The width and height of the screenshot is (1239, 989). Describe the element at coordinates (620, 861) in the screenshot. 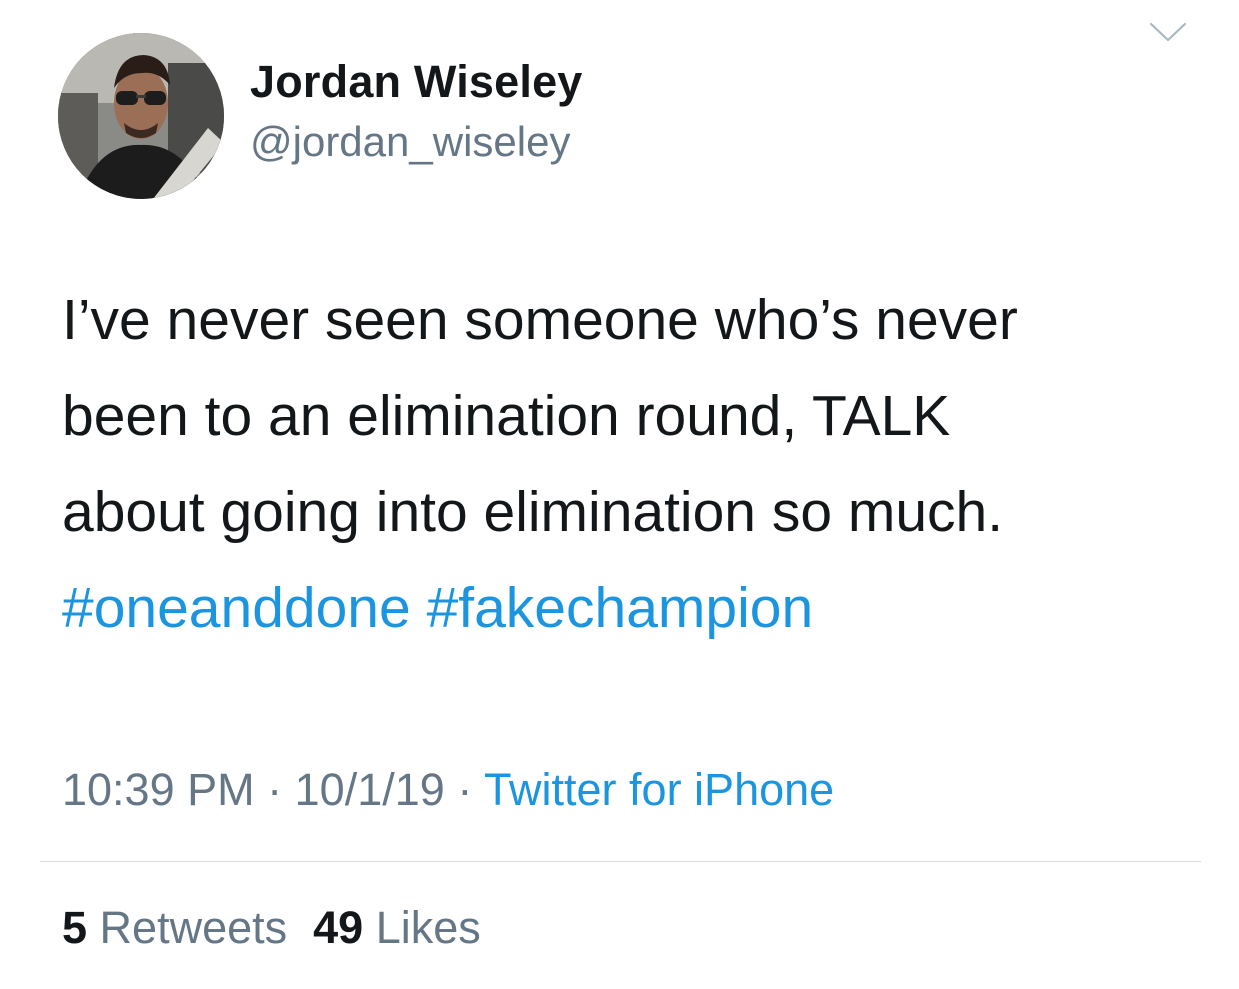

I see `divider` at that location.